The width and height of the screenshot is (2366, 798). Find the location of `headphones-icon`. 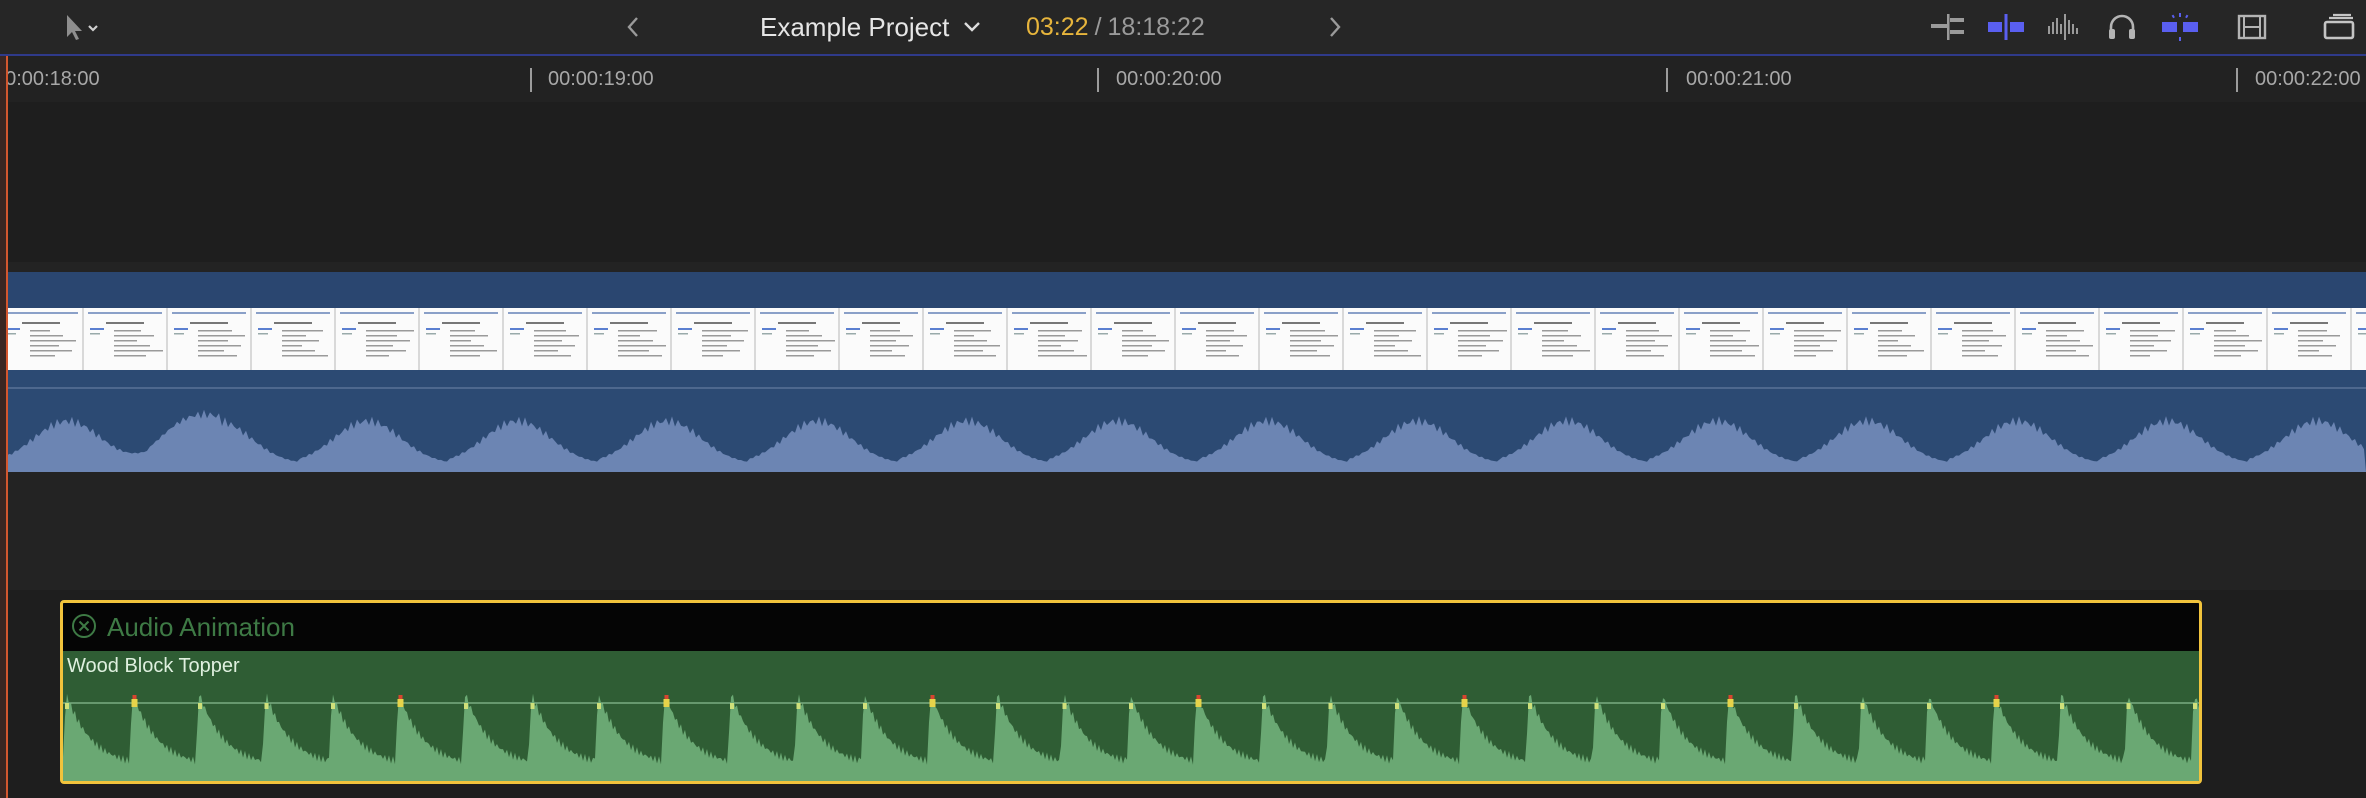

headphones-icon is located at coordinates (2122, 26).